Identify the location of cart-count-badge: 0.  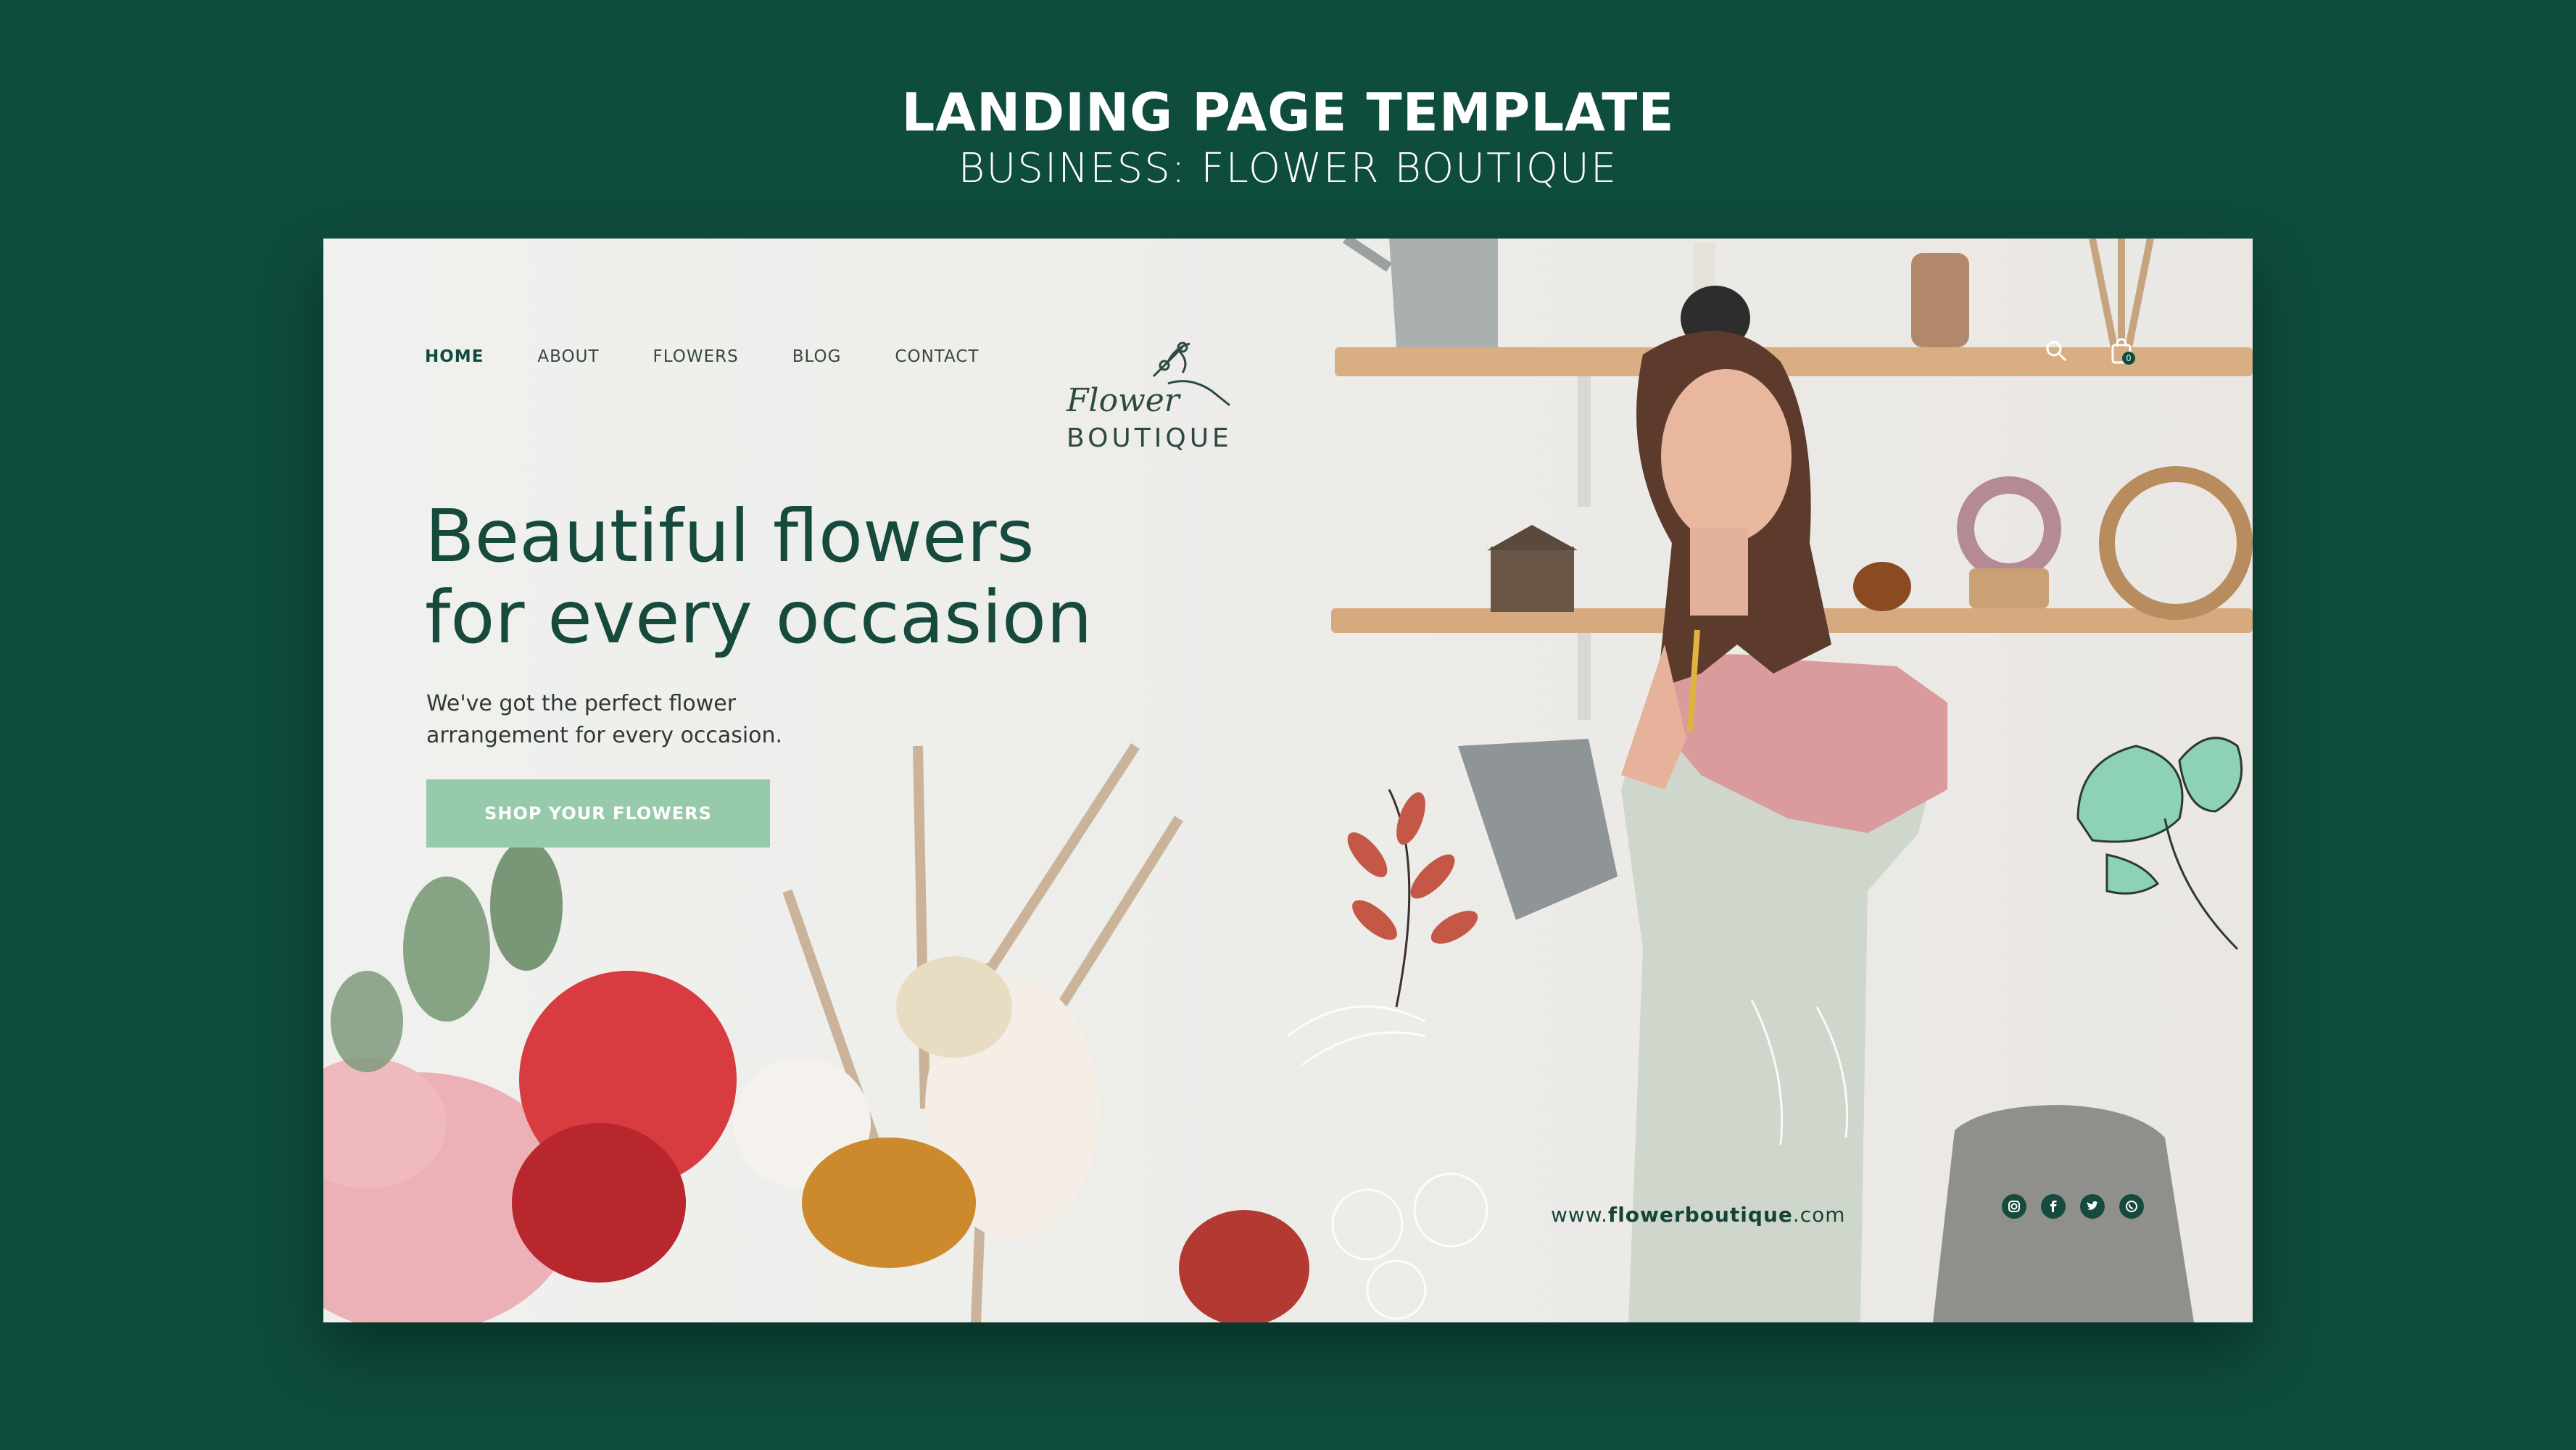
(2128, 358).